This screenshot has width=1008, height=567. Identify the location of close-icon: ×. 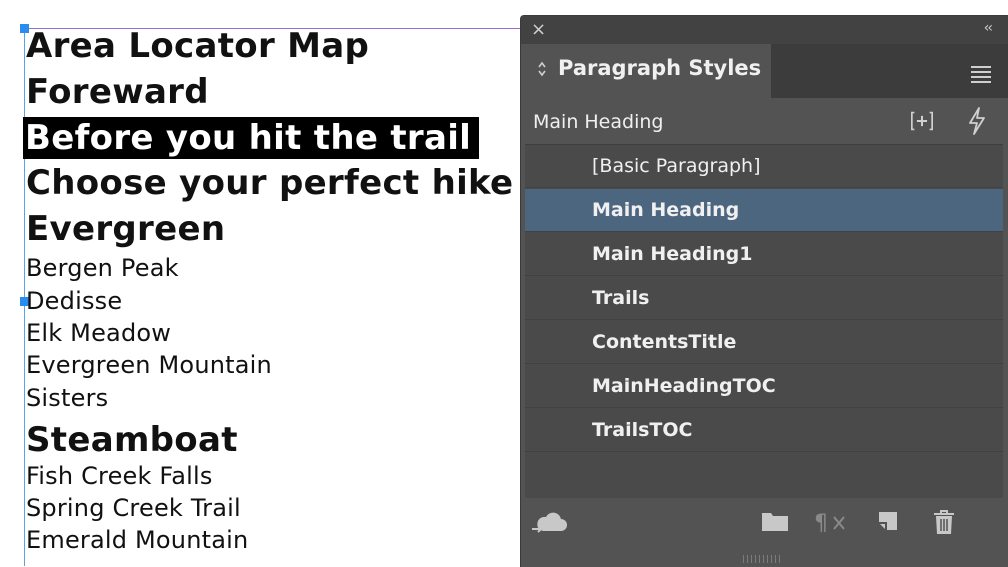
(538, 29).